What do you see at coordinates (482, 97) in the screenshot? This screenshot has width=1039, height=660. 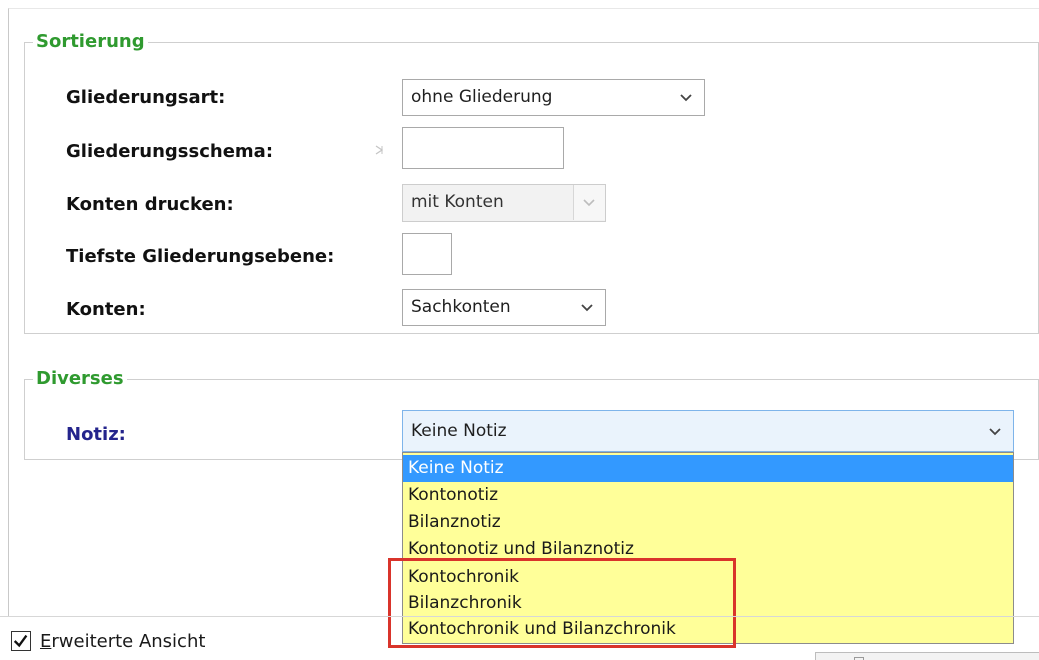 I see `gliederungsart-value: ohne Gliederung` at bounding box center [482, 97].